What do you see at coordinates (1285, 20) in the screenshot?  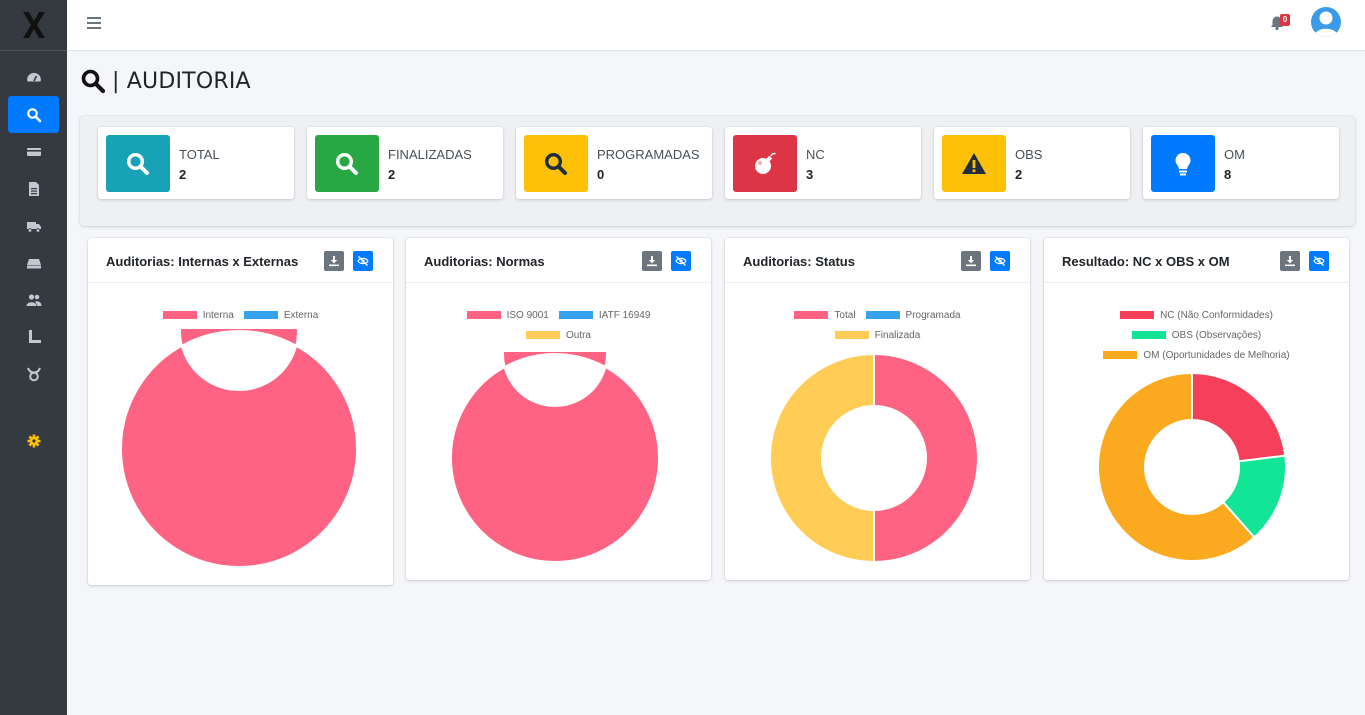 I see `notification-badge: 0` at bounding box center [1285, 20].